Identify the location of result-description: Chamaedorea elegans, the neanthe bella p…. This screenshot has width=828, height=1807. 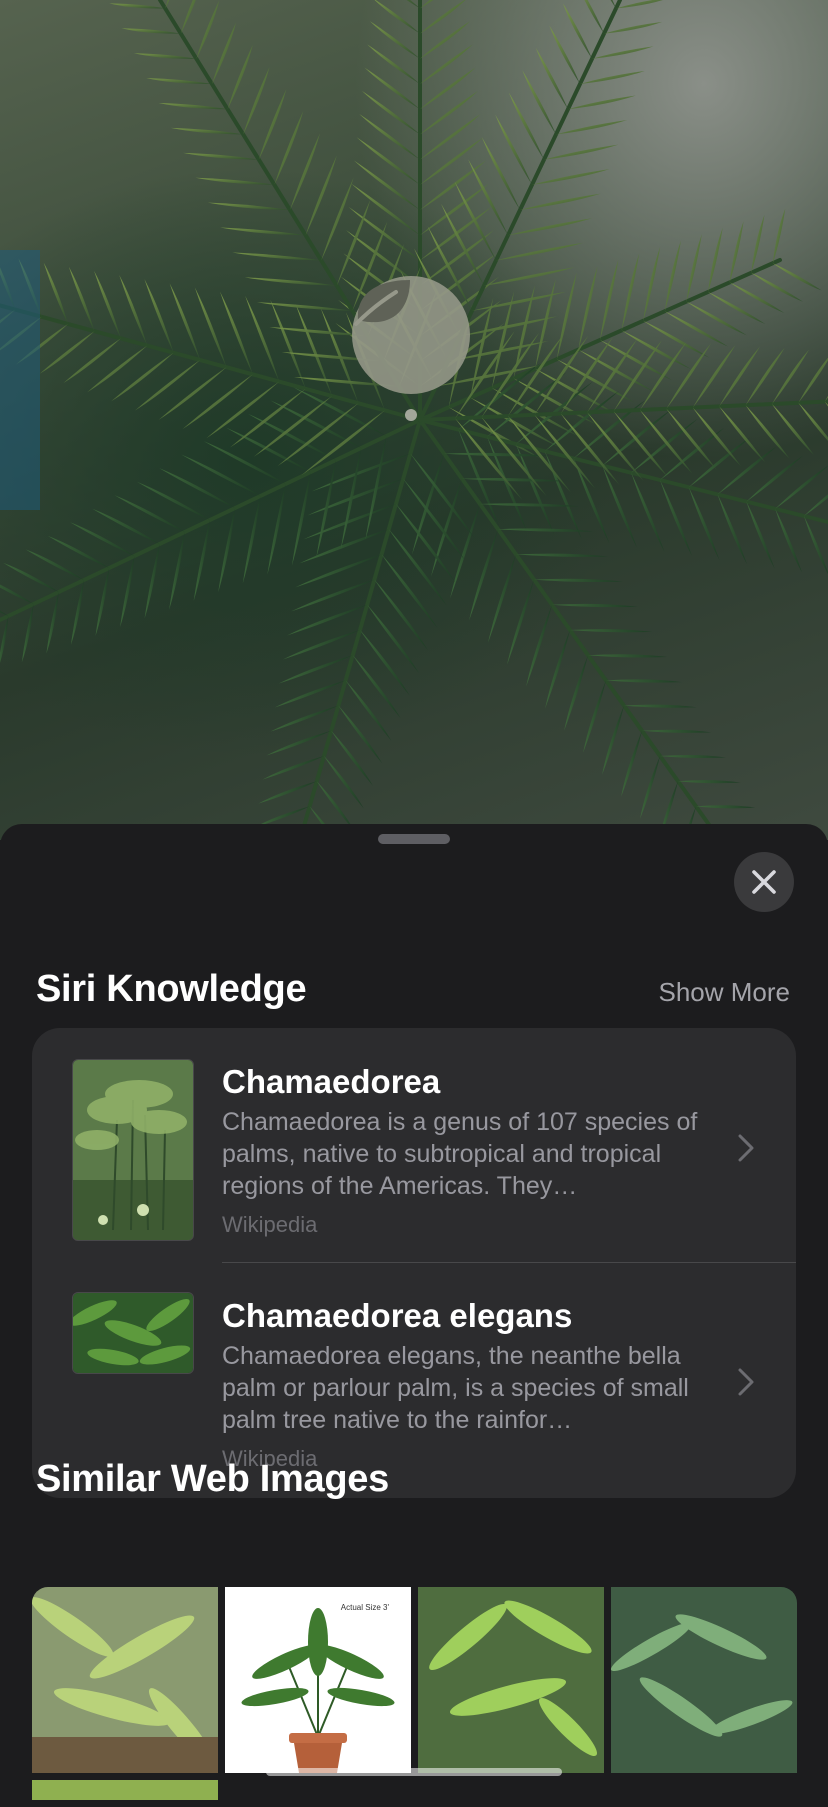
(455, 1388).